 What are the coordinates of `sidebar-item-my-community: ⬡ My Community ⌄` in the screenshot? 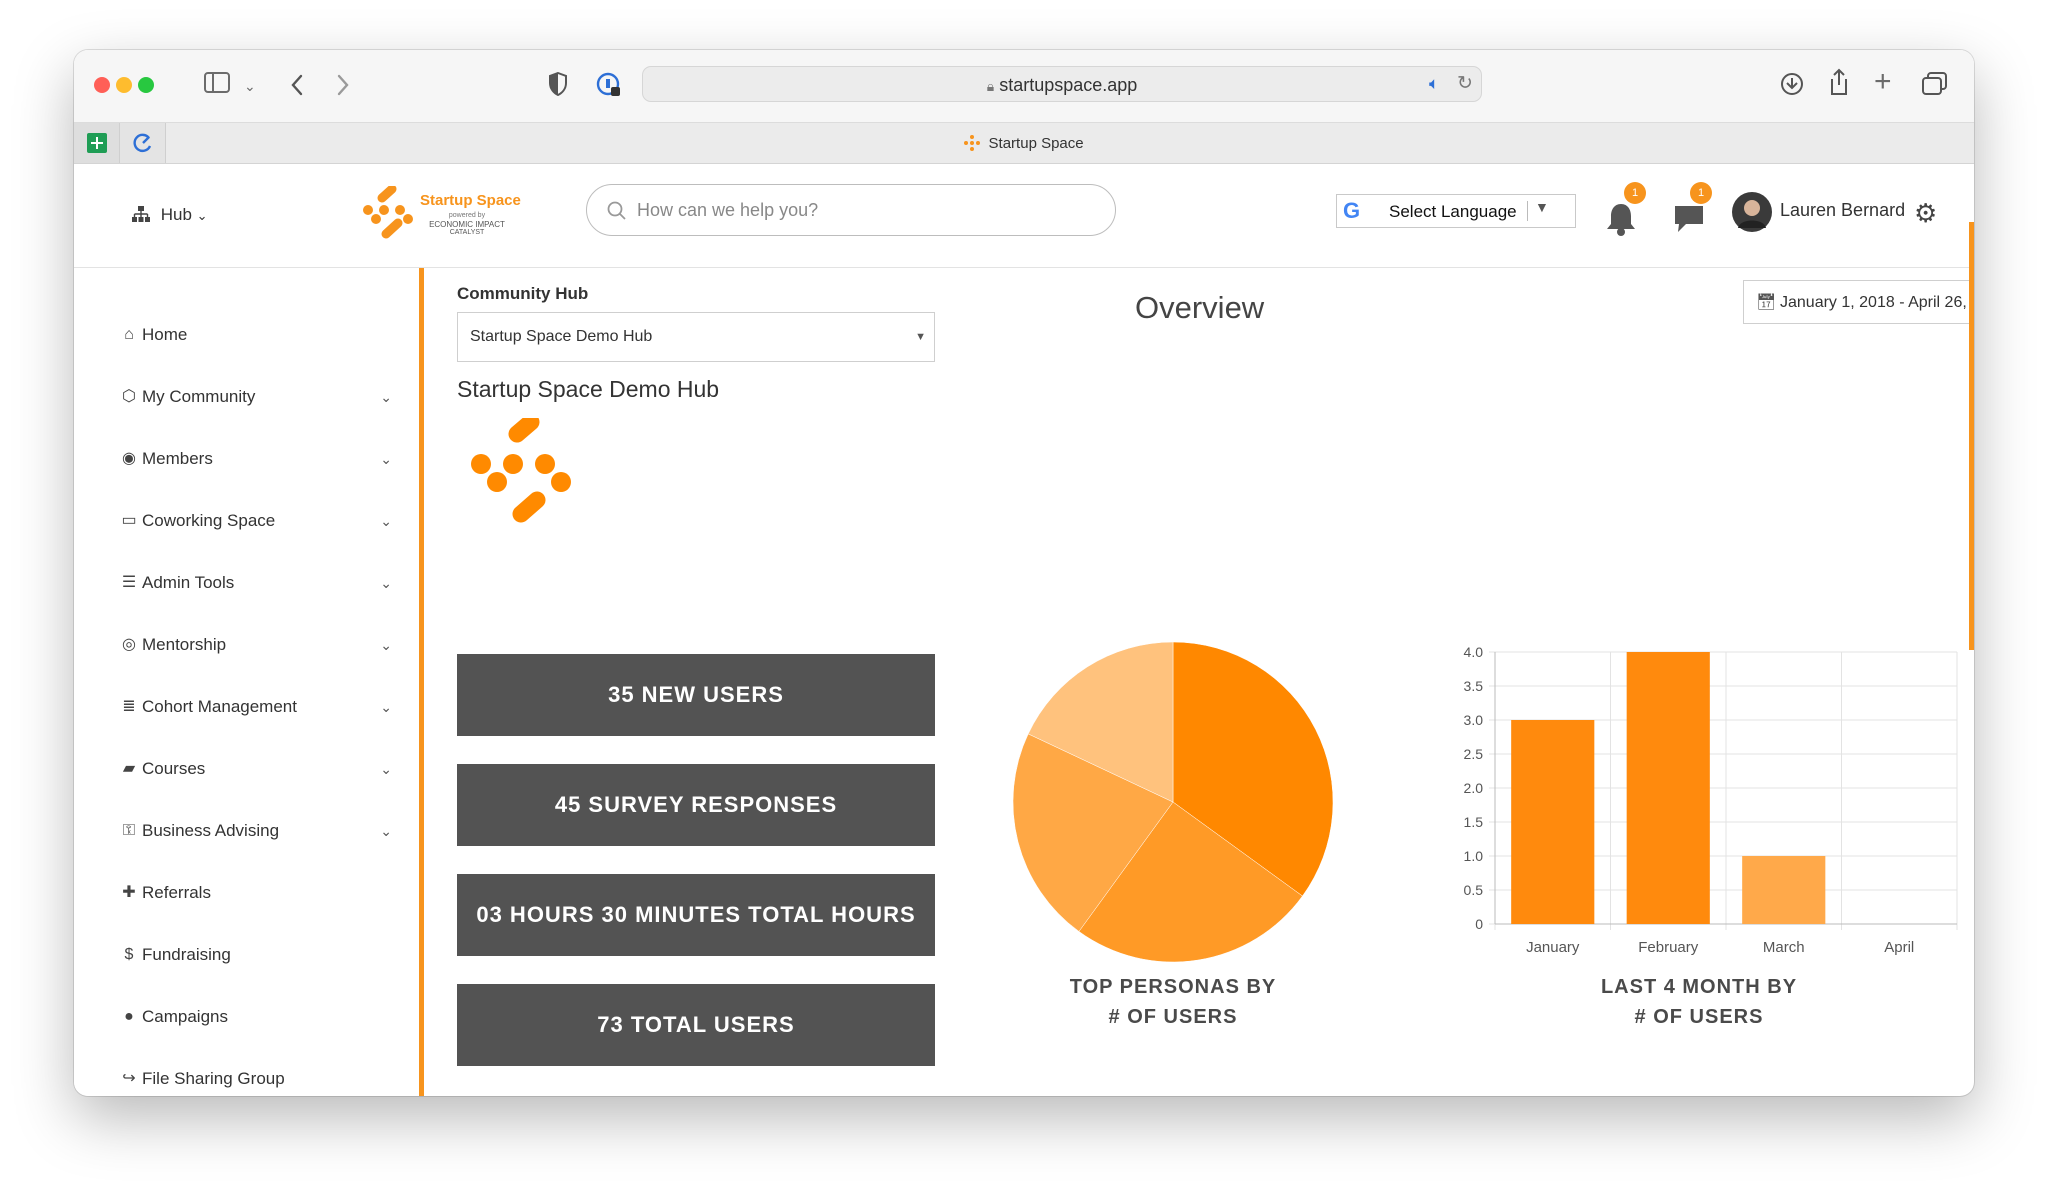 It's located at (263, 397).